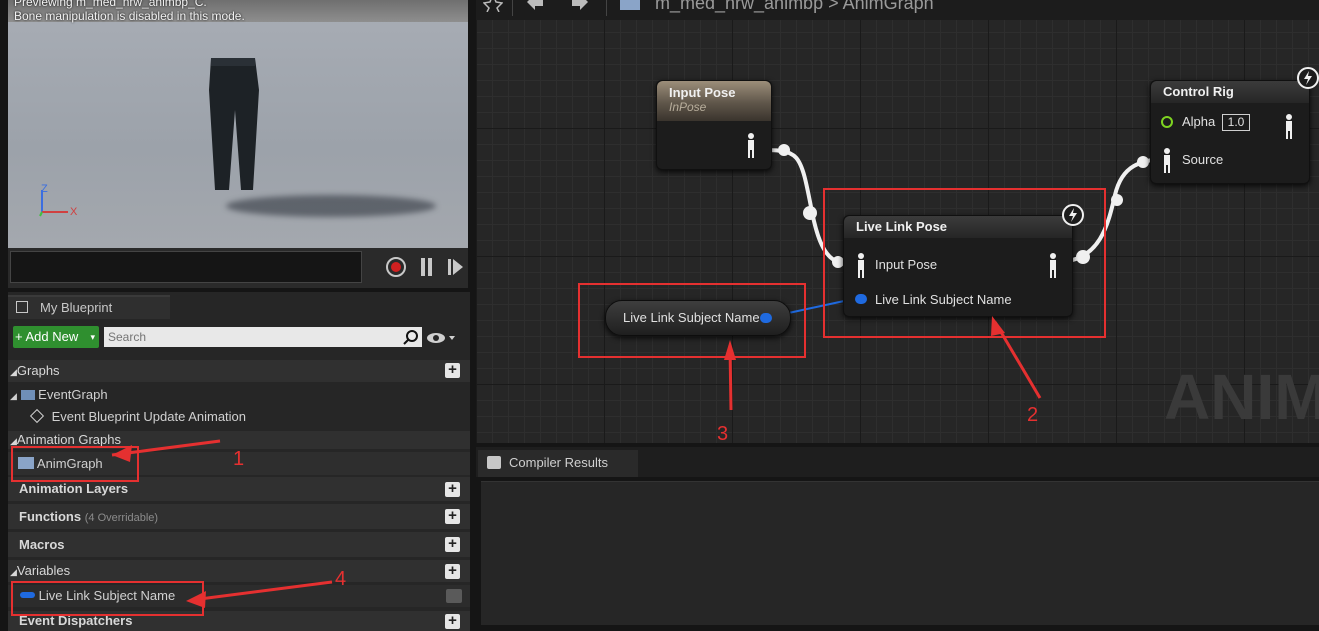 The width and height of the screenshot is (1319, 631). Describe the element at coordinates (723, 434) in the screenshot. I see `annotation-label-3: 3` at that location.